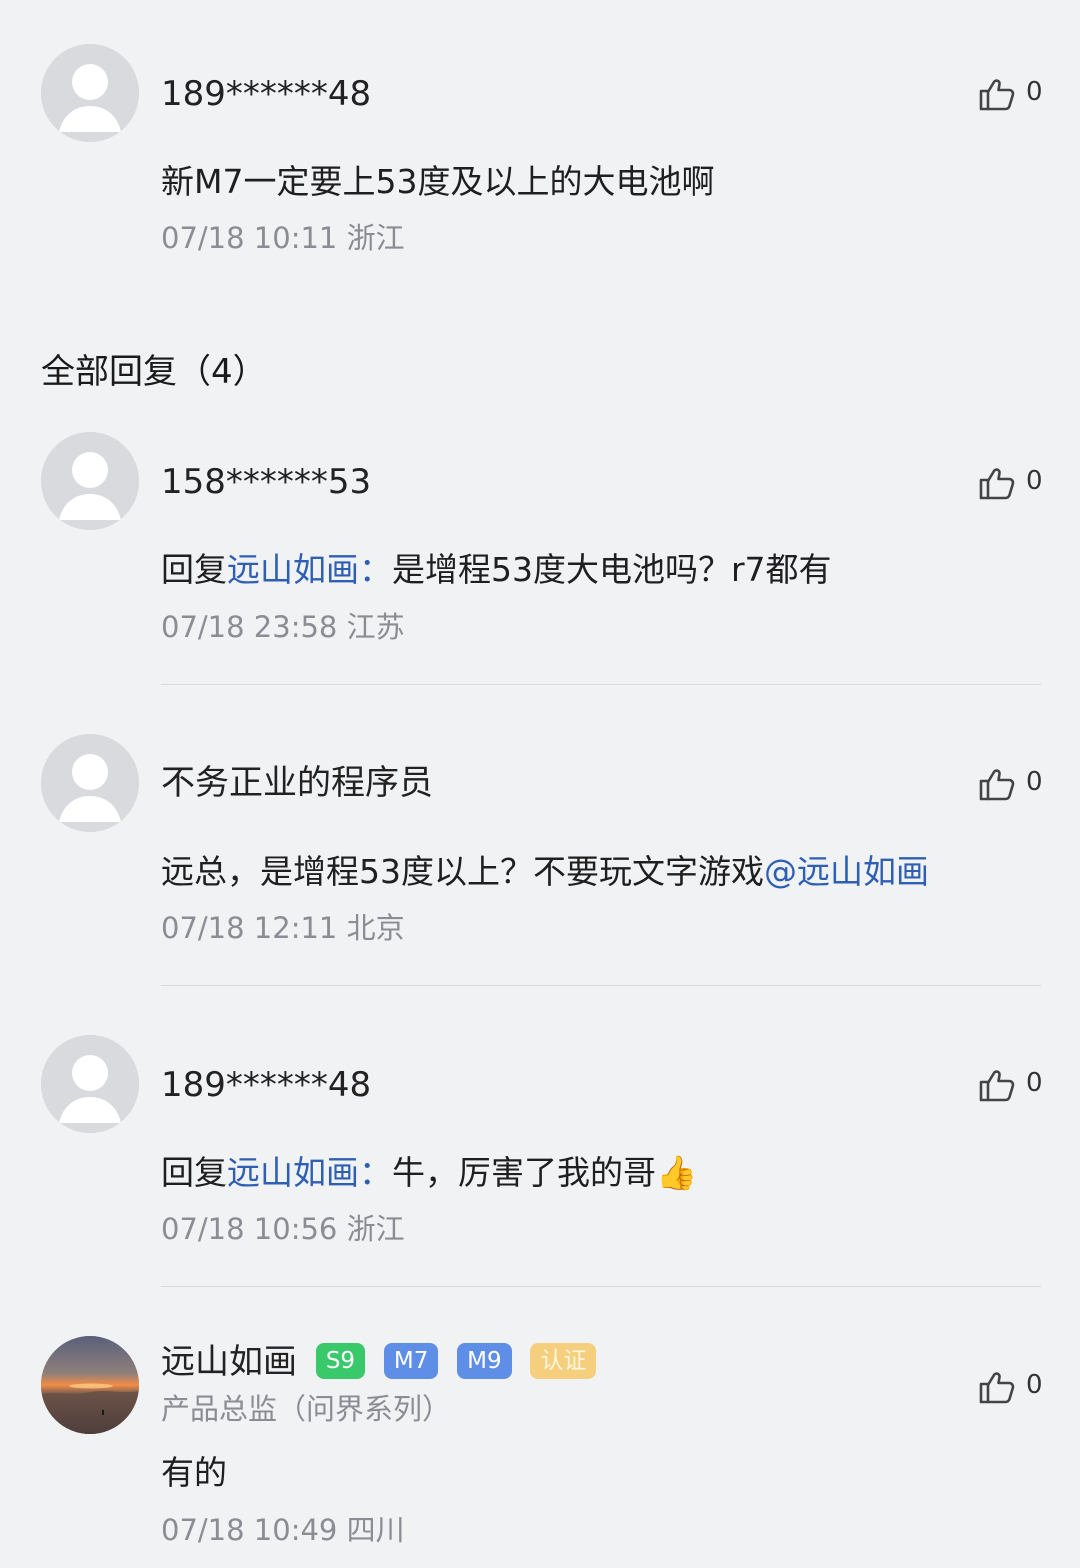 The image size is (1080, 1568). What do you see at coordinates (306, 1409) in the screenshot?
I see `author-title: 产品总监（问界系列）` at bounding box center [306, 1409].